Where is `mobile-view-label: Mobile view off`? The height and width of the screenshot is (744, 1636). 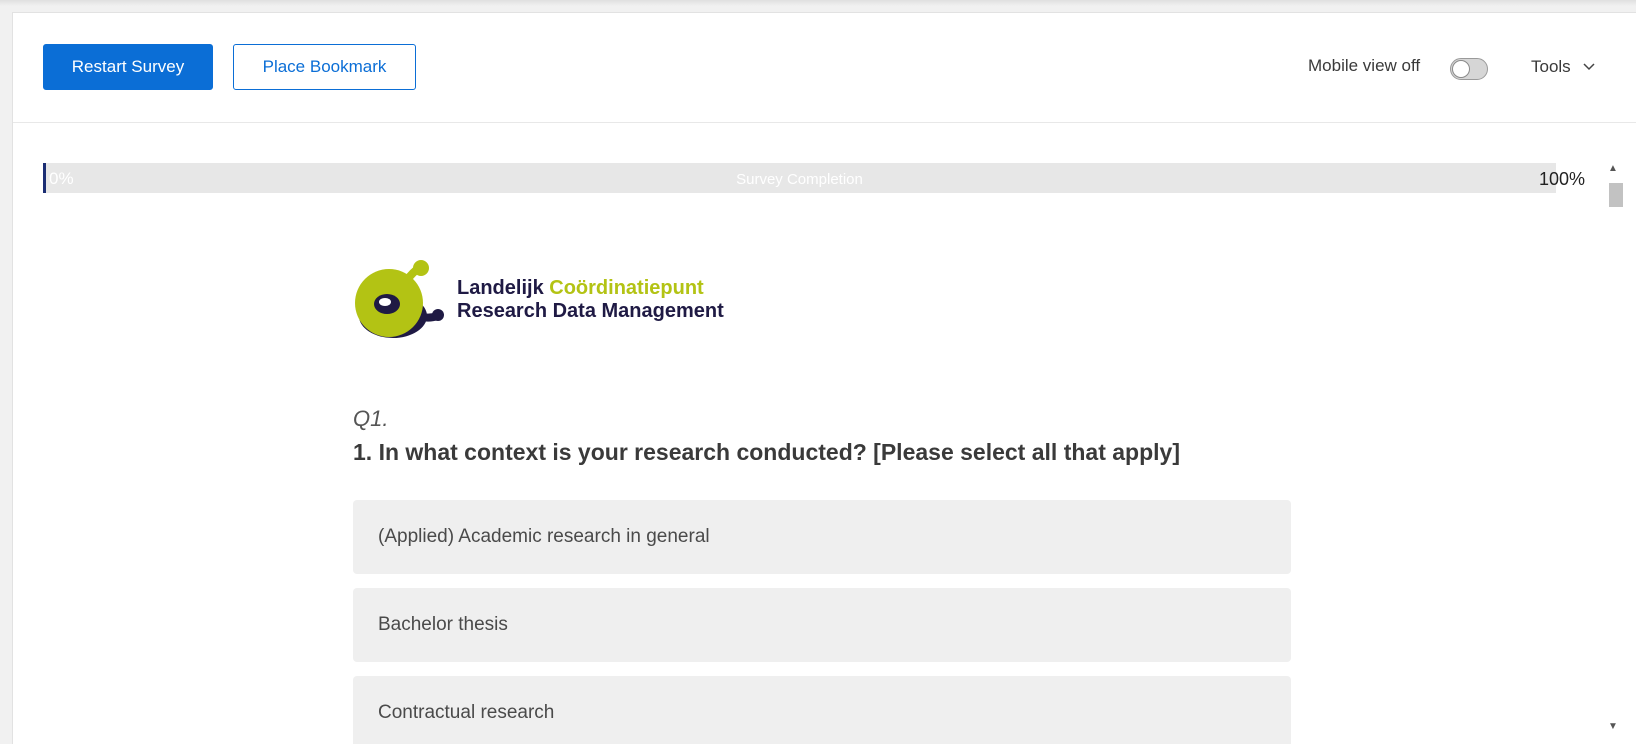
mobile-view-label: Mobile view off is located at coordinates (1364, 65).